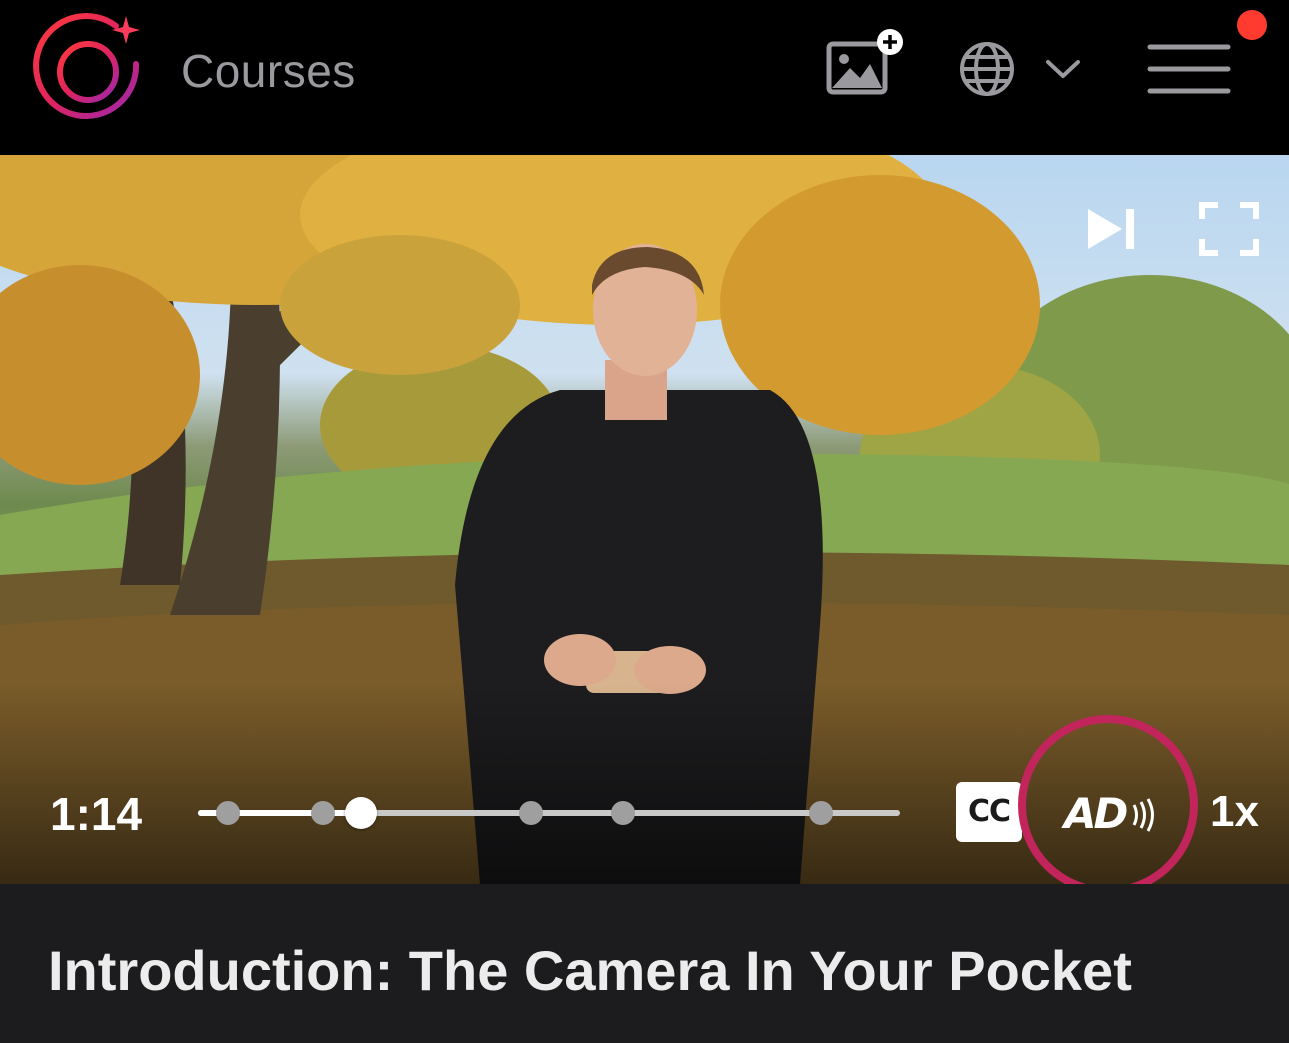 This screenshot has height=1043, width=1289. Describe the element at coordinates (268, 71) in the screenshot. I see `brand-title: Courses` at that location.